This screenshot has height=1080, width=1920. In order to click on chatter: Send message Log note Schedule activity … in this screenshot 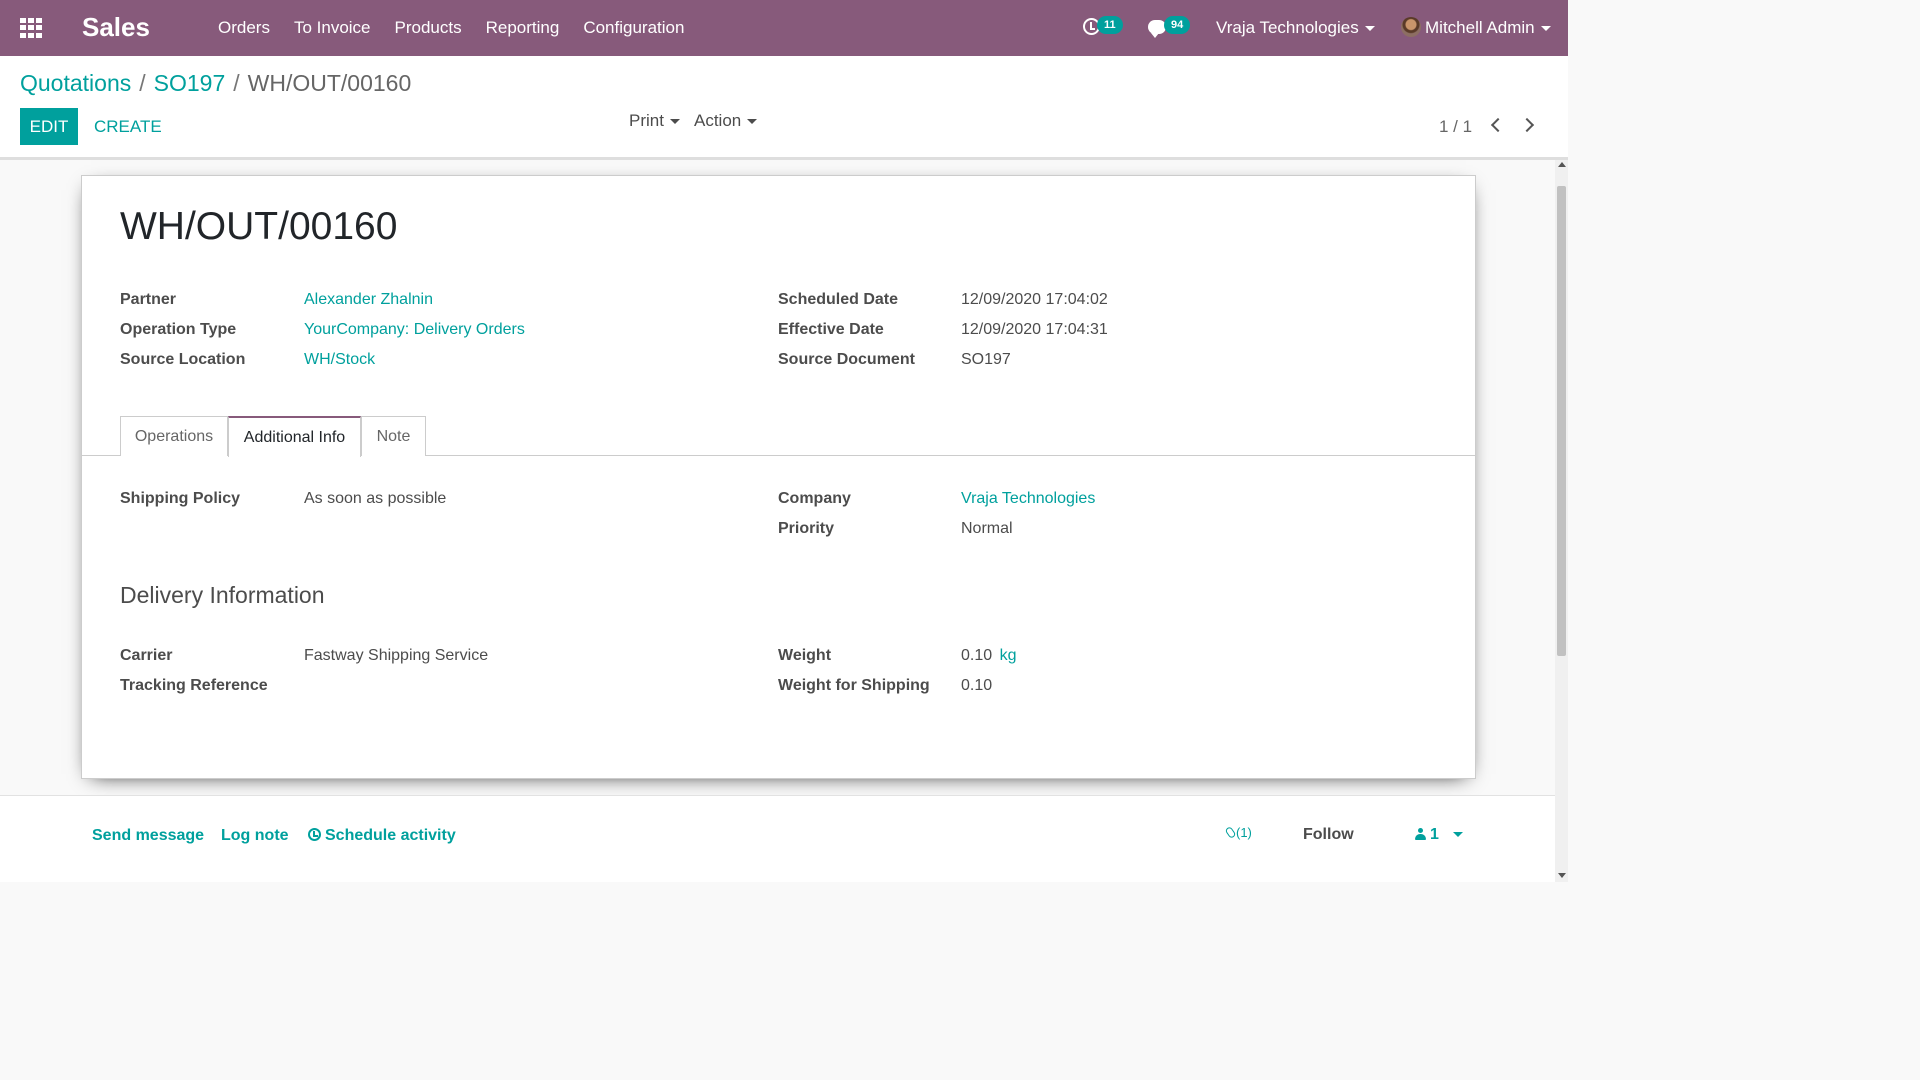, I will do `click(777, 838)`.